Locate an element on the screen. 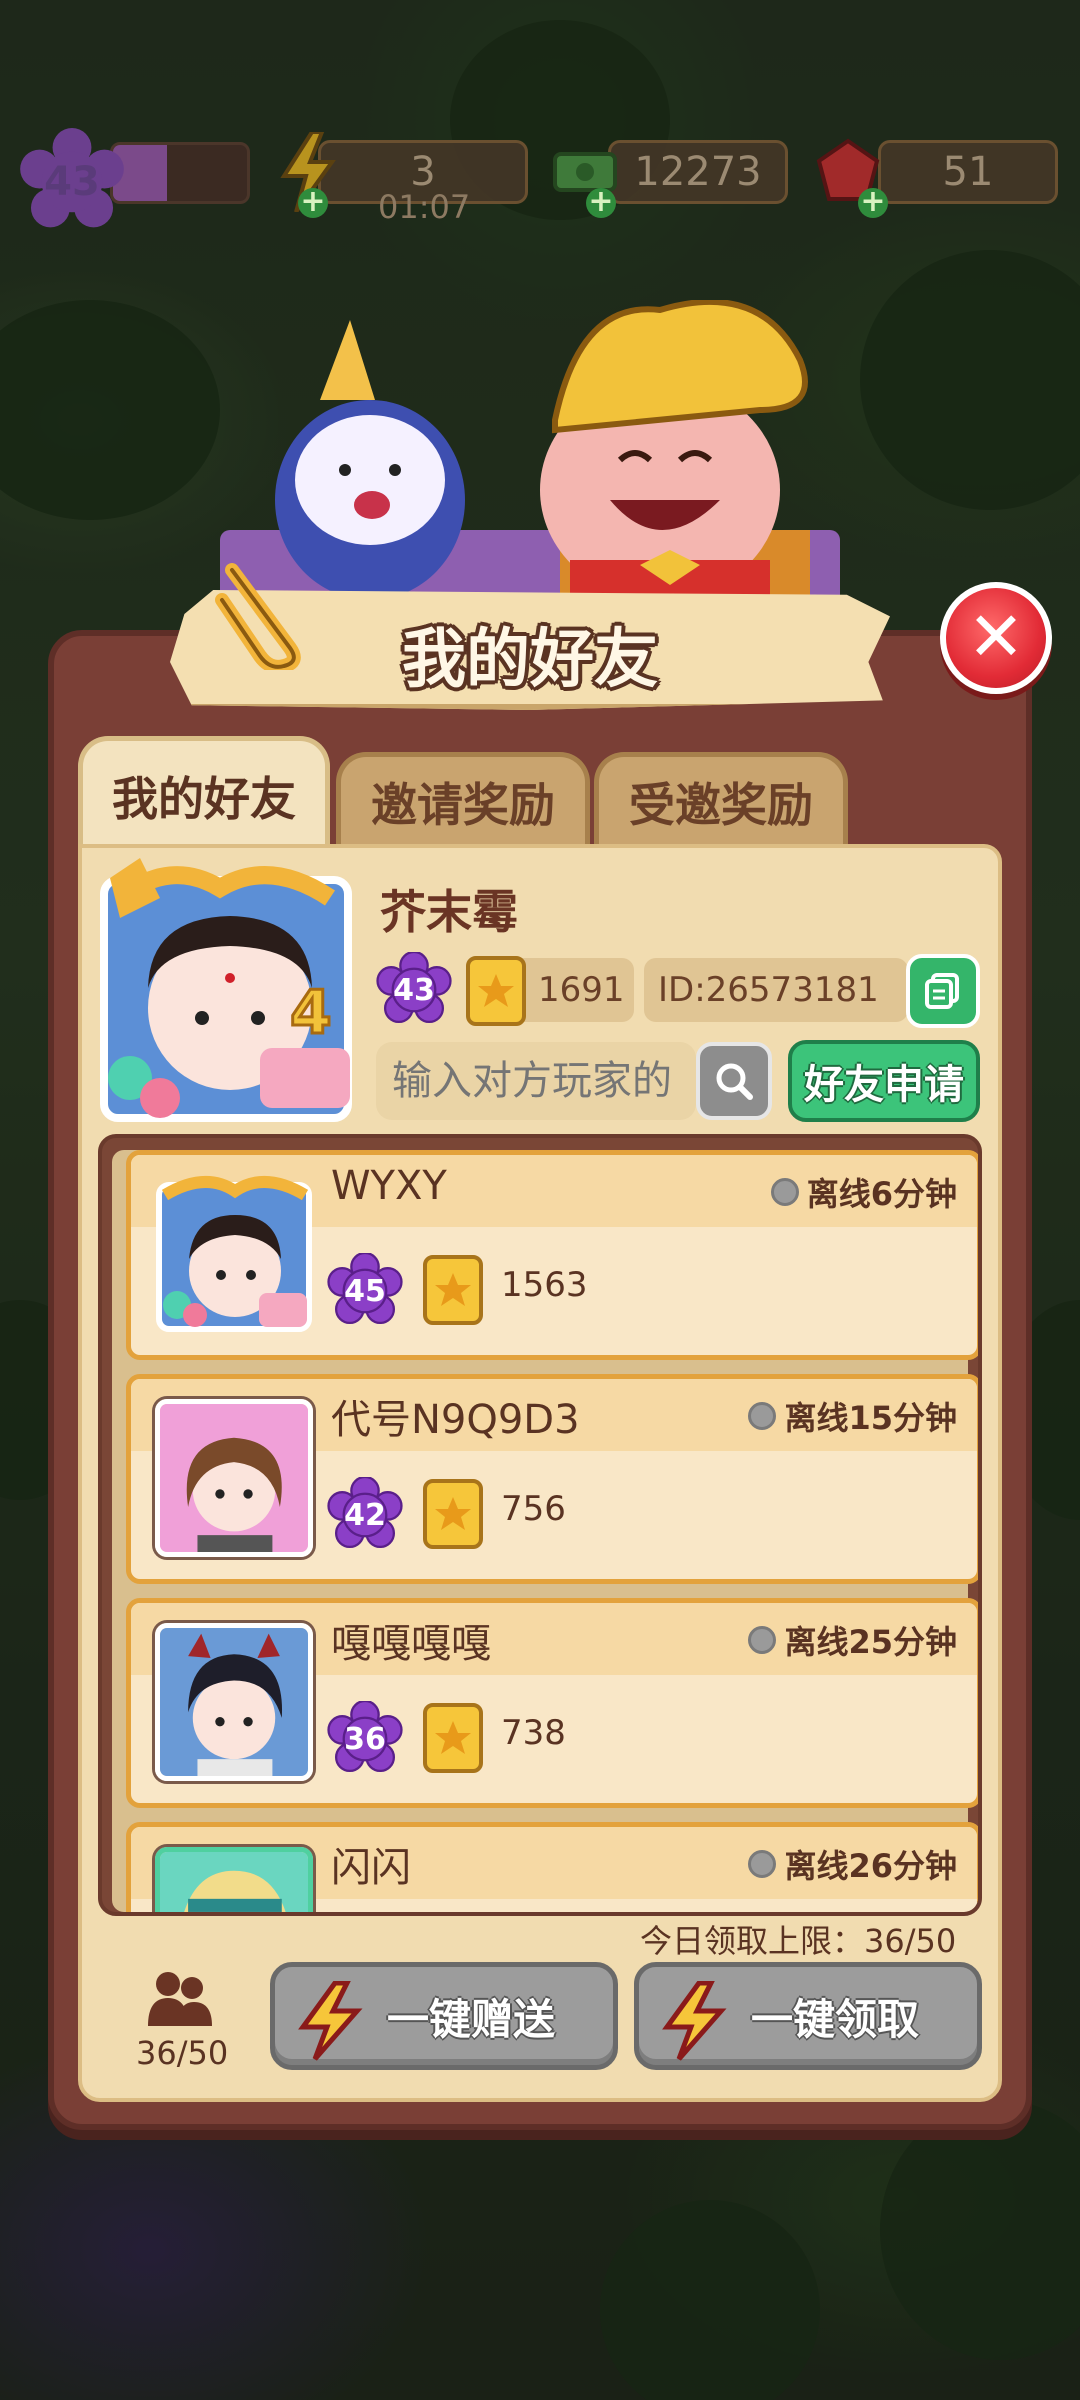  cash-plus-button: + is located at coordinates (601, 202).